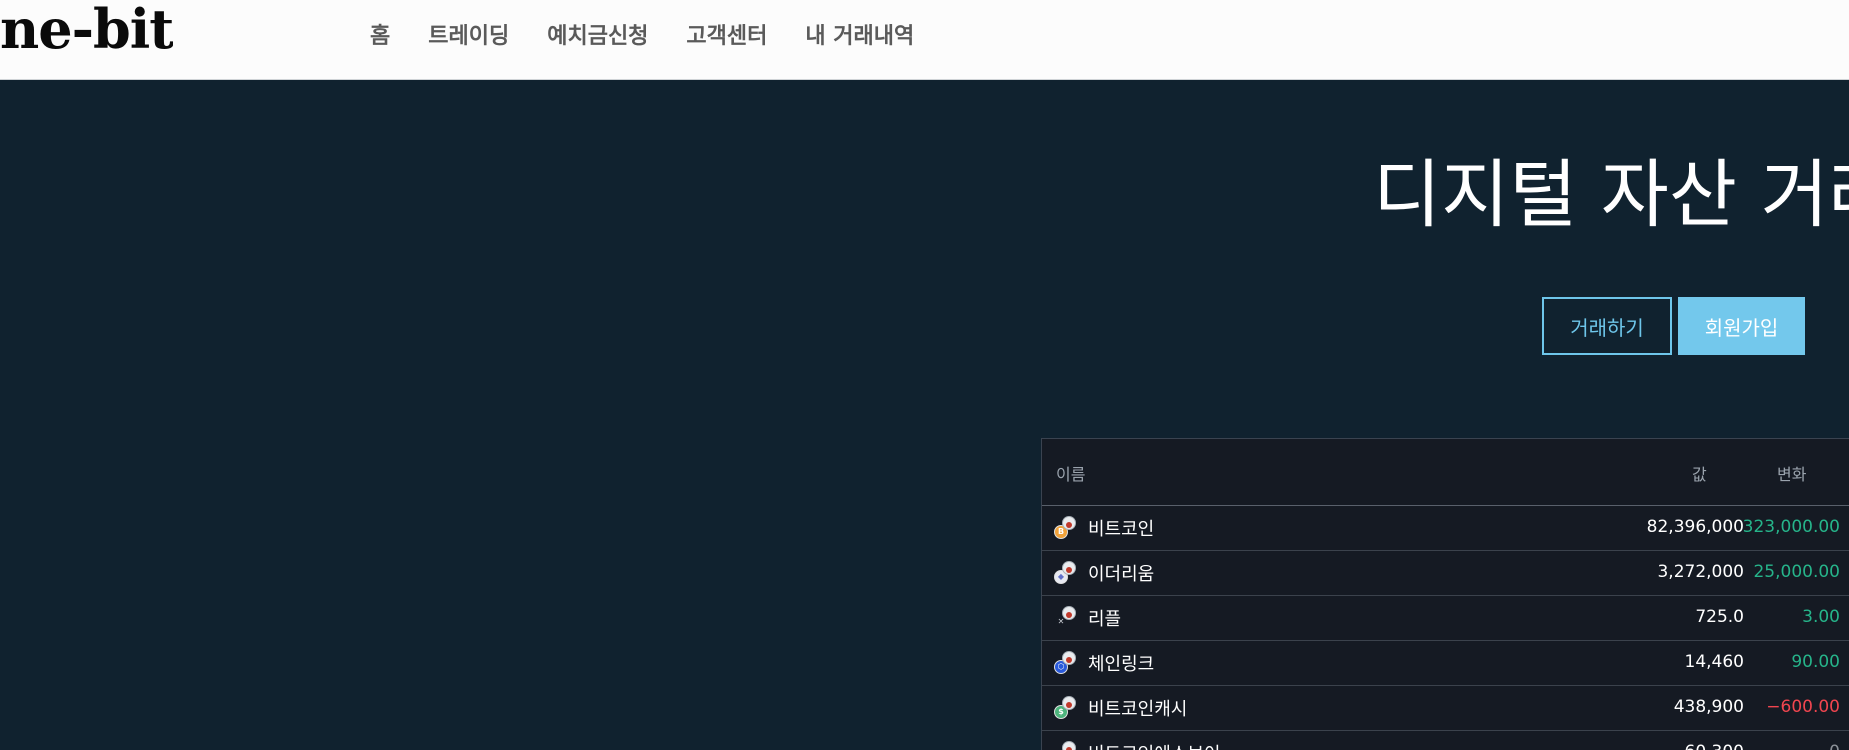 This screenshot has height=750, width=1849. What do you see at coordinates (1695, 527) in the screenshot?
I see `coin-price: 82,396,000` at bounding box center [1695, 527].